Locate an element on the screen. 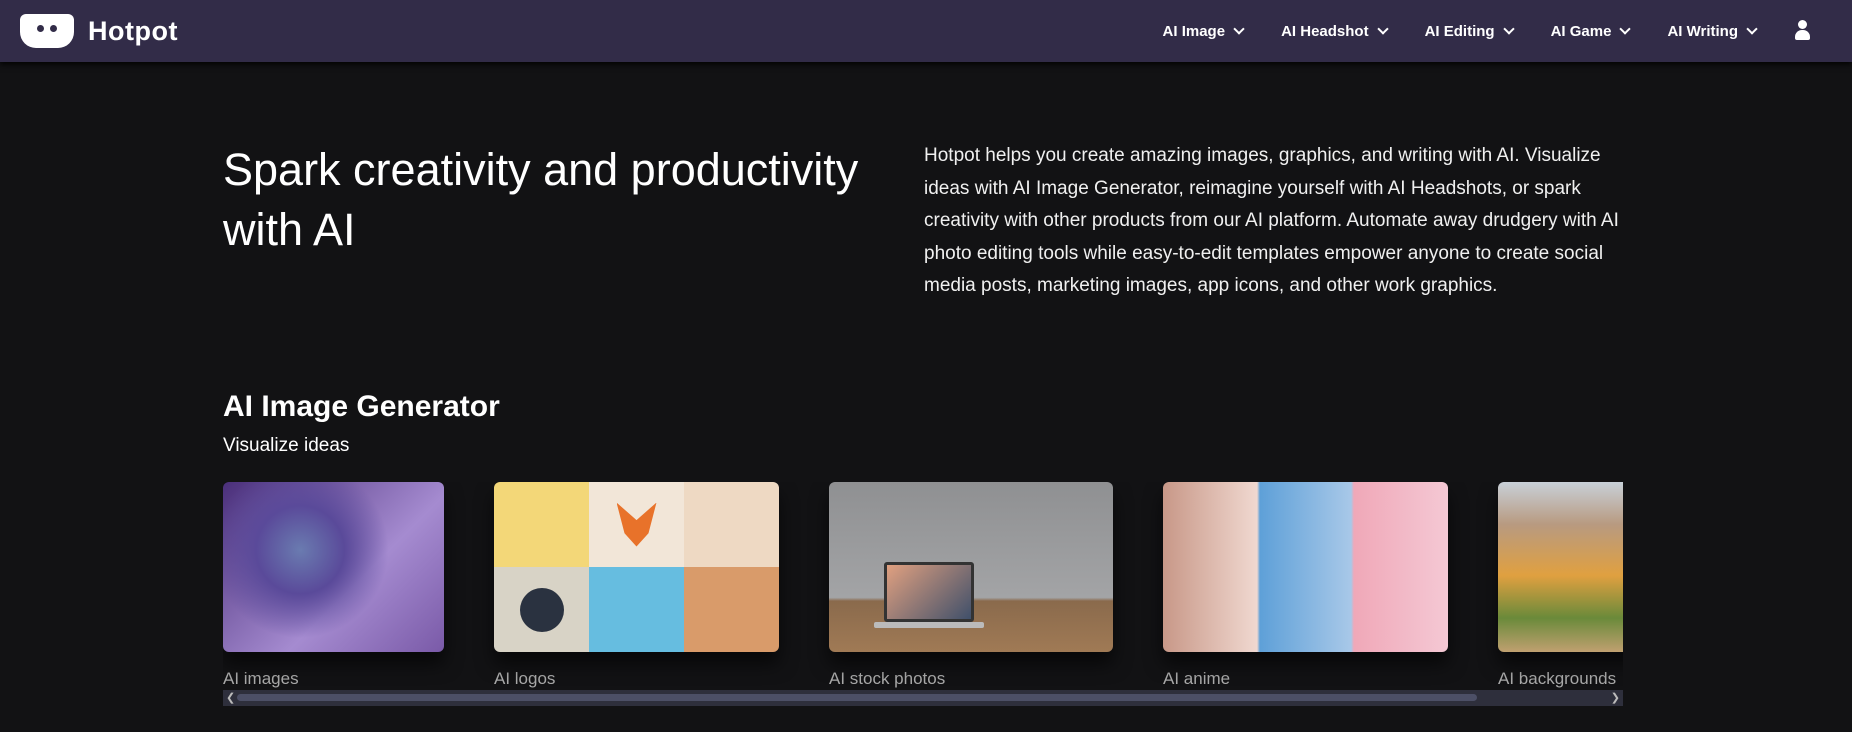 This screenshot has height=732, width=1852. nav-ai-image: AI Image is located at coordinates (1203, 31).